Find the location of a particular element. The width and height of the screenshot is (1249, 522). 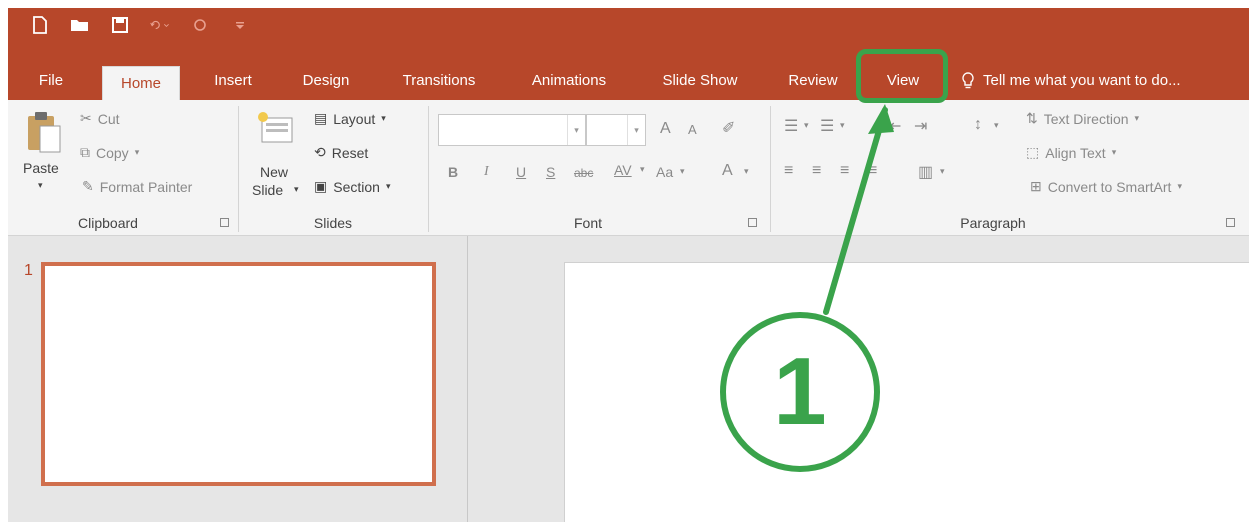

clipboard-launcher-icon is located at coordinates (224, 222).